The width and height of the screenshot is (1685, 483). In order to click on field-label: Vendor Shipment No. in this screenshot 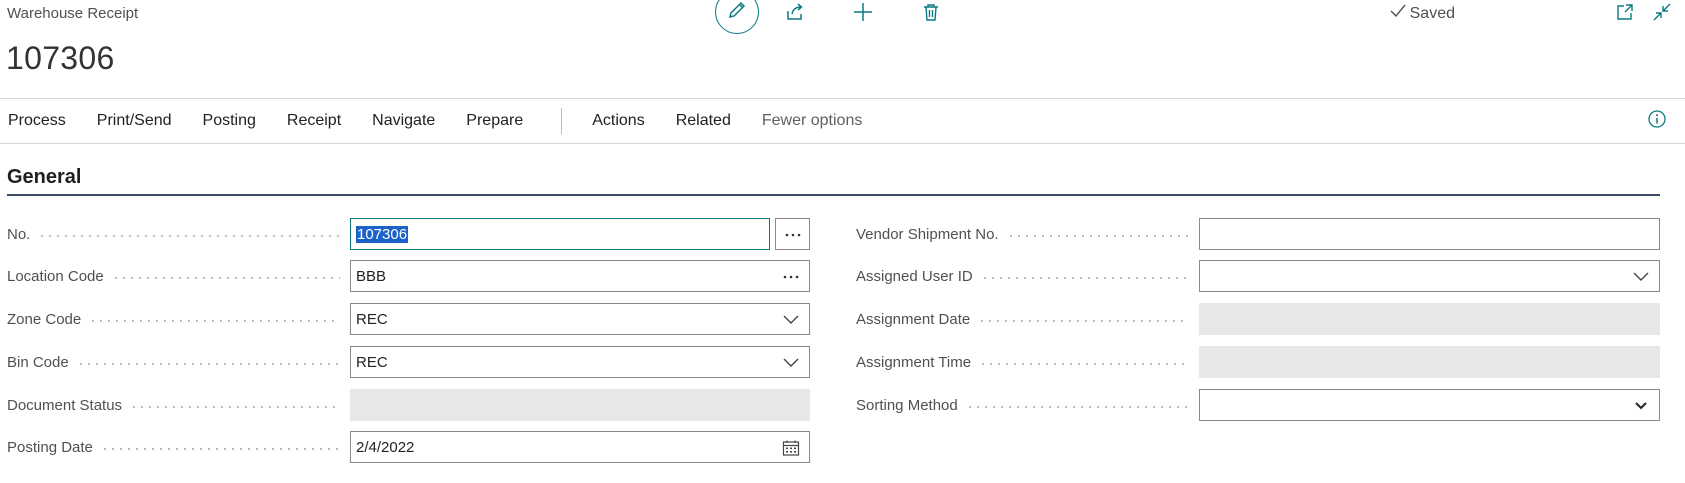, I will do `click(1027, 234)`.